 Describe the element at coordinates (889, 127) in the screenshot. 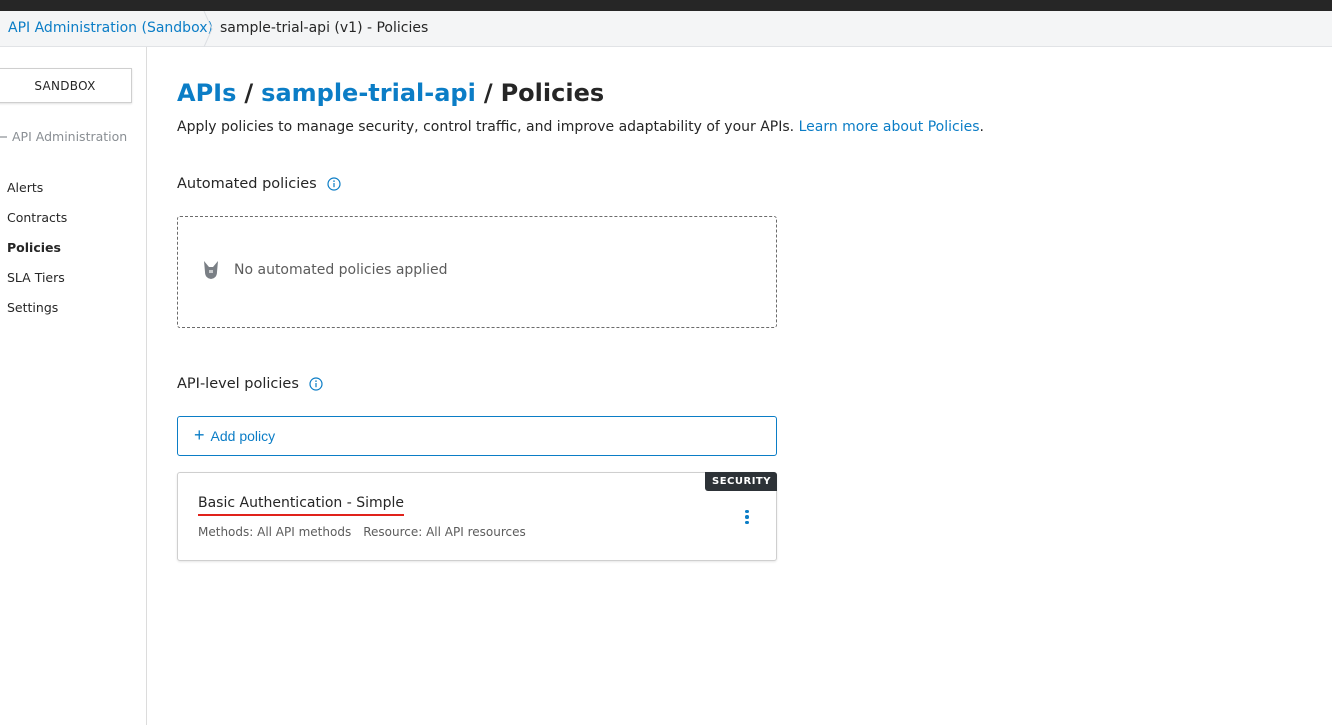

I see `learn-more-link: Learn more about Policies` at that location.